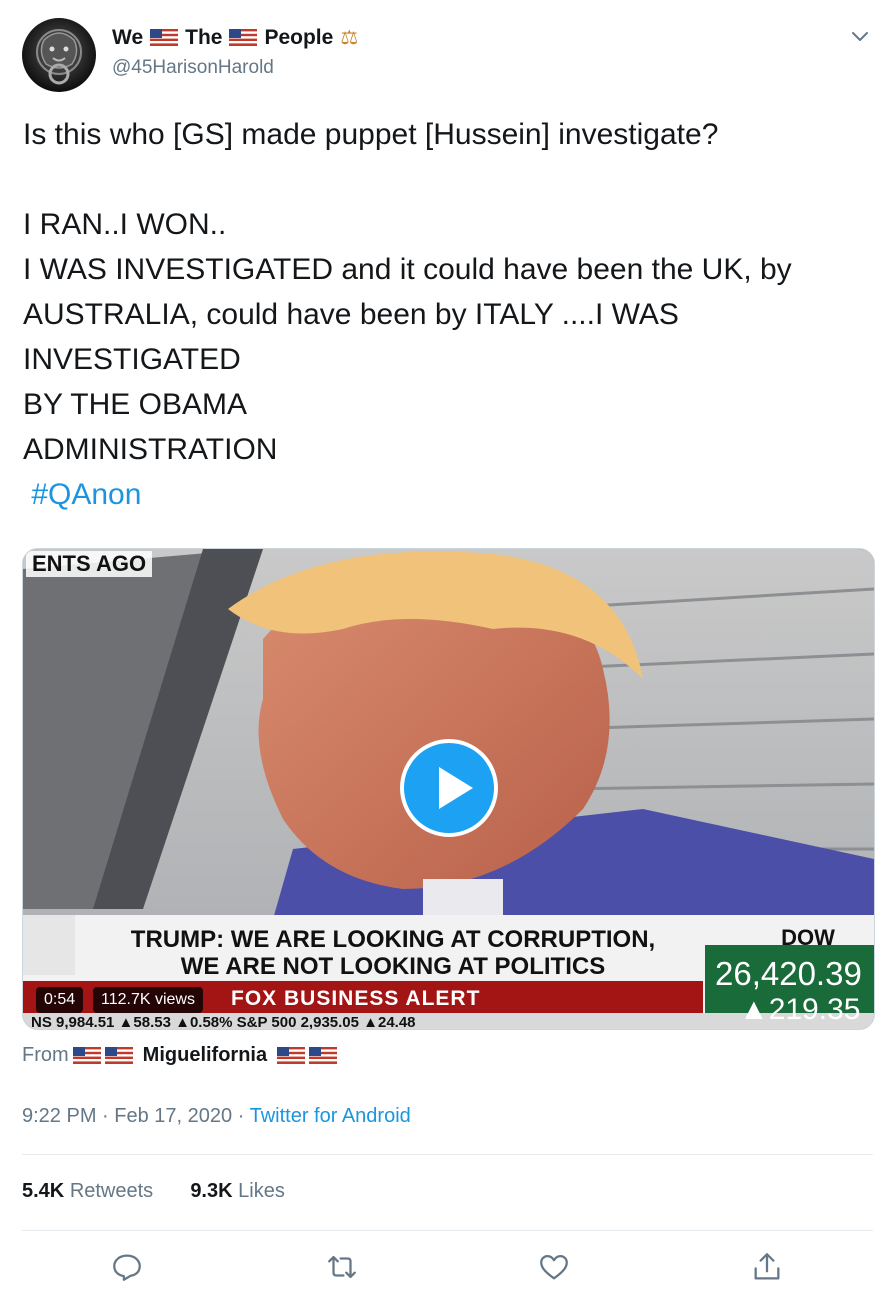 The image size is (895, 1303). Describe the element at coordinates (808, 937) in the screenshot. I see `dow-label: DOW` at that location.